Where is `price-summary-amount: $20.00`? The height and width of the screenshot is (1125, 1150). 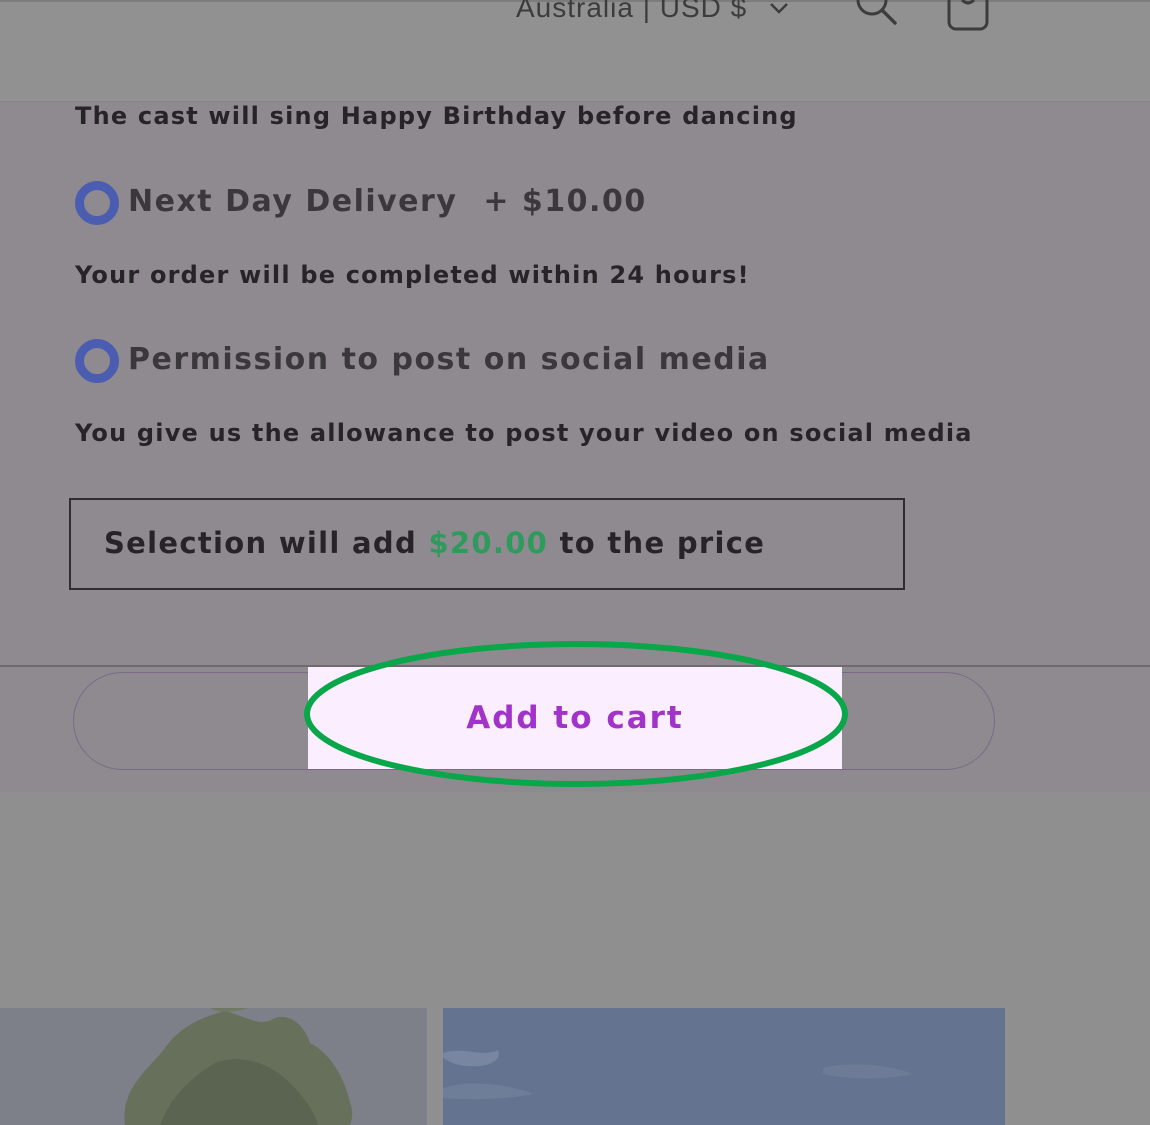
price-summary-amount: $20.00 is located at coordinates (488, 543).